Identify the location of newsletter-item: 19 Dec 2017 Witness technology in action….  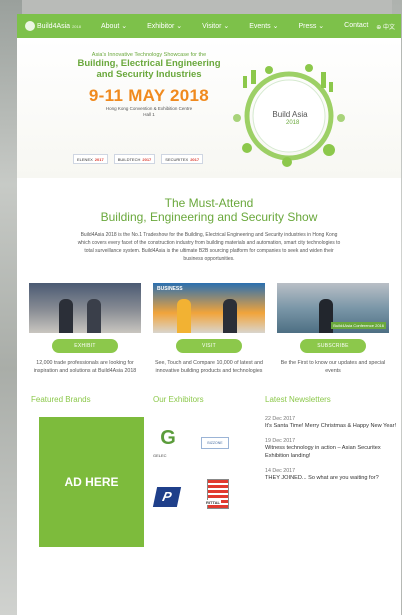
(331, 449).